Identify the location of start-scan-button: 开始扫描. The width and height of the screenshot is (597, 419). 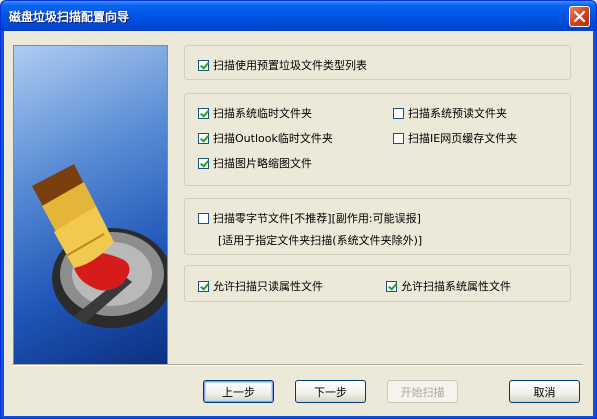
(422, 391).